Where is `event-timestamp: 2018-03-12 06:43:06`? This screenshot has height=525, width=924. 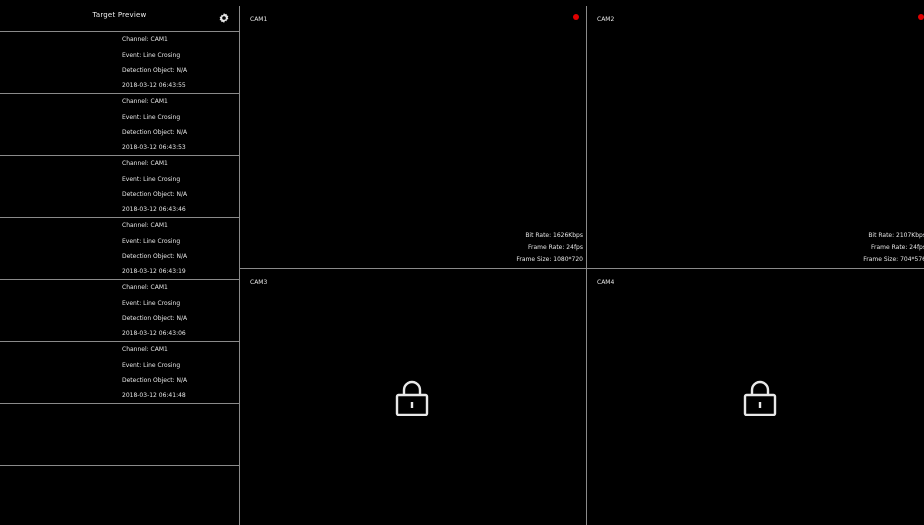 event-timestamp: 2018-03-12 06:43:06 is located at coordinates (154, 333).